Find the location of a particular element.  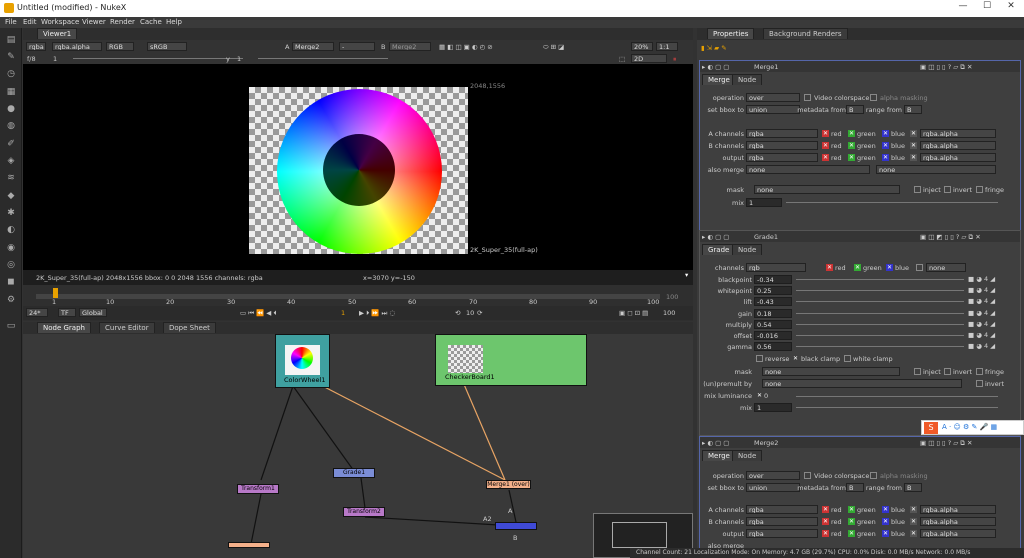

maximize-icon: ☐ is located at coordinates (987, 8).